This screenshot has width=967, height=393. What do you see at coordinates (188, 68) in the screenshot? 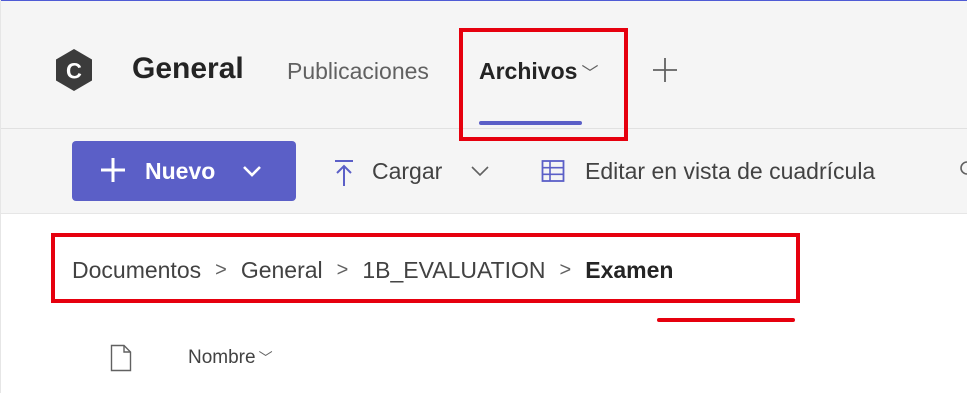
I see `channel-title: General` at bounding box center [188, 68].